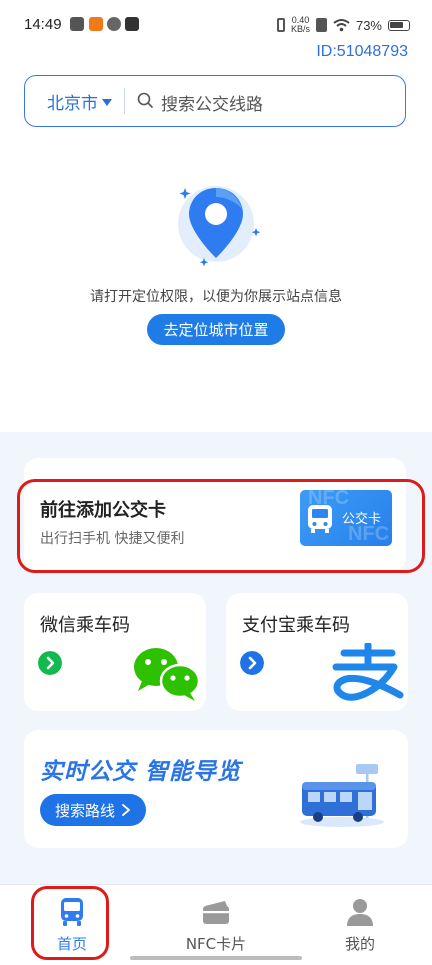 The width and height of the screenshot is (432, 965). I want to click on status-indicators: 0.40 KB/s 73%, so click(343, 25).